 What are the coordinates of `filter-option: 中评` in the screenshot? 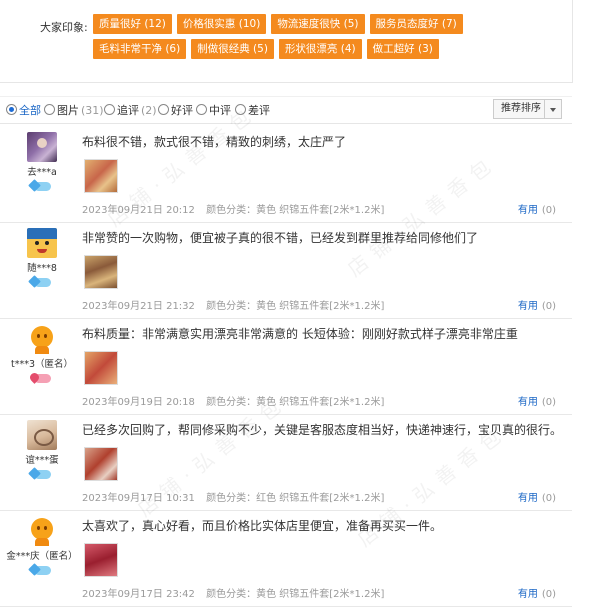 It's located at (213, 110).